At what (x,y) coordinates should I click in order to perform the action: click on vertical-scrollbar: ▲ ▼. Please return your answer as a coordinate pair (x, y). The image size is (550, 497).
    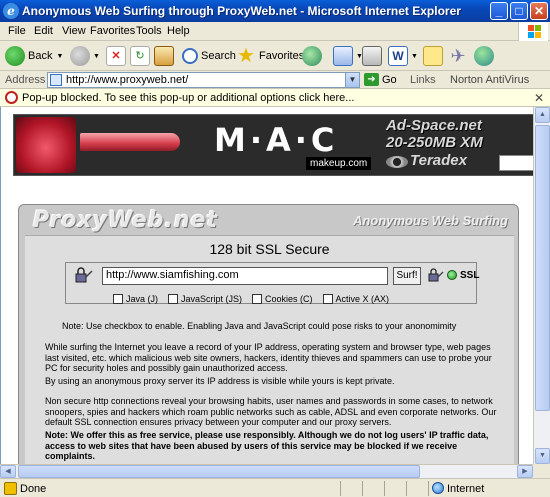
    Looking at the image, I should click on (541, 285).